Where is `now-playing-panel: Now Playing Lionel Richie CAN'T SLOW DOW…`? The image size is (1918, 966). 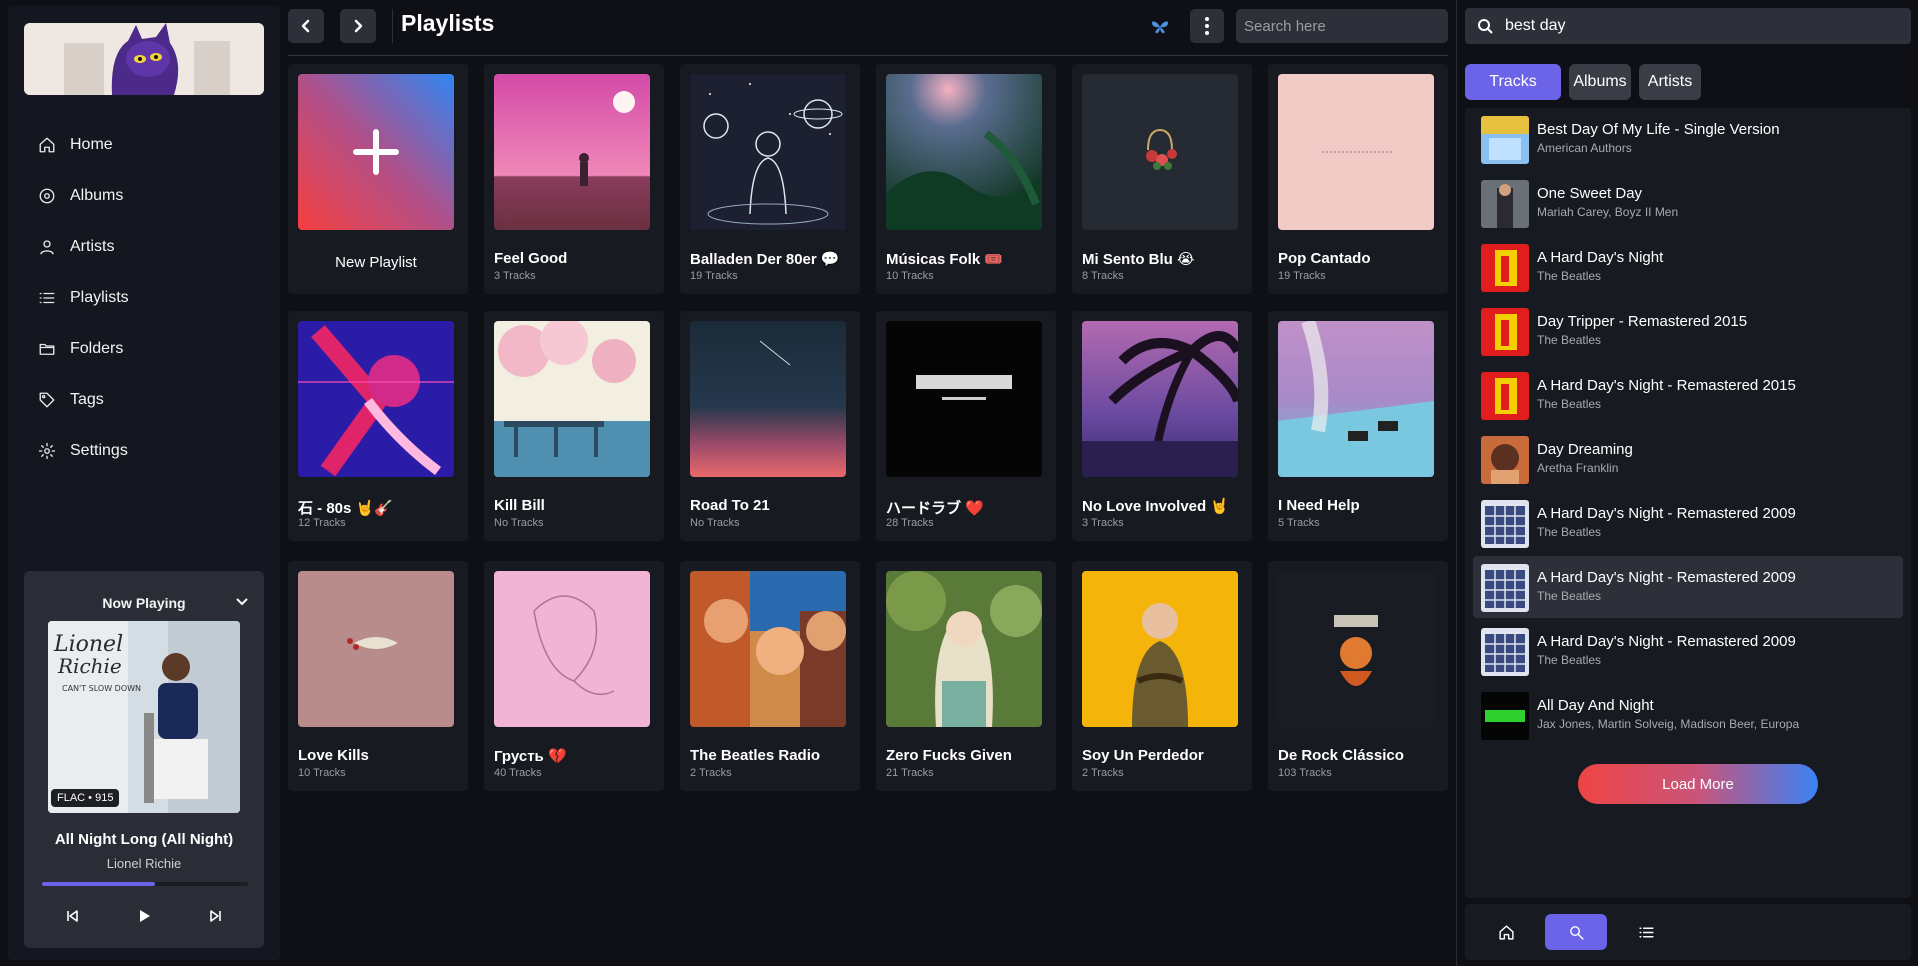
now-playing-panel: Now Playing Lionel Richie CAN'T SLOW DOW… is located at coordinates (144, 759).